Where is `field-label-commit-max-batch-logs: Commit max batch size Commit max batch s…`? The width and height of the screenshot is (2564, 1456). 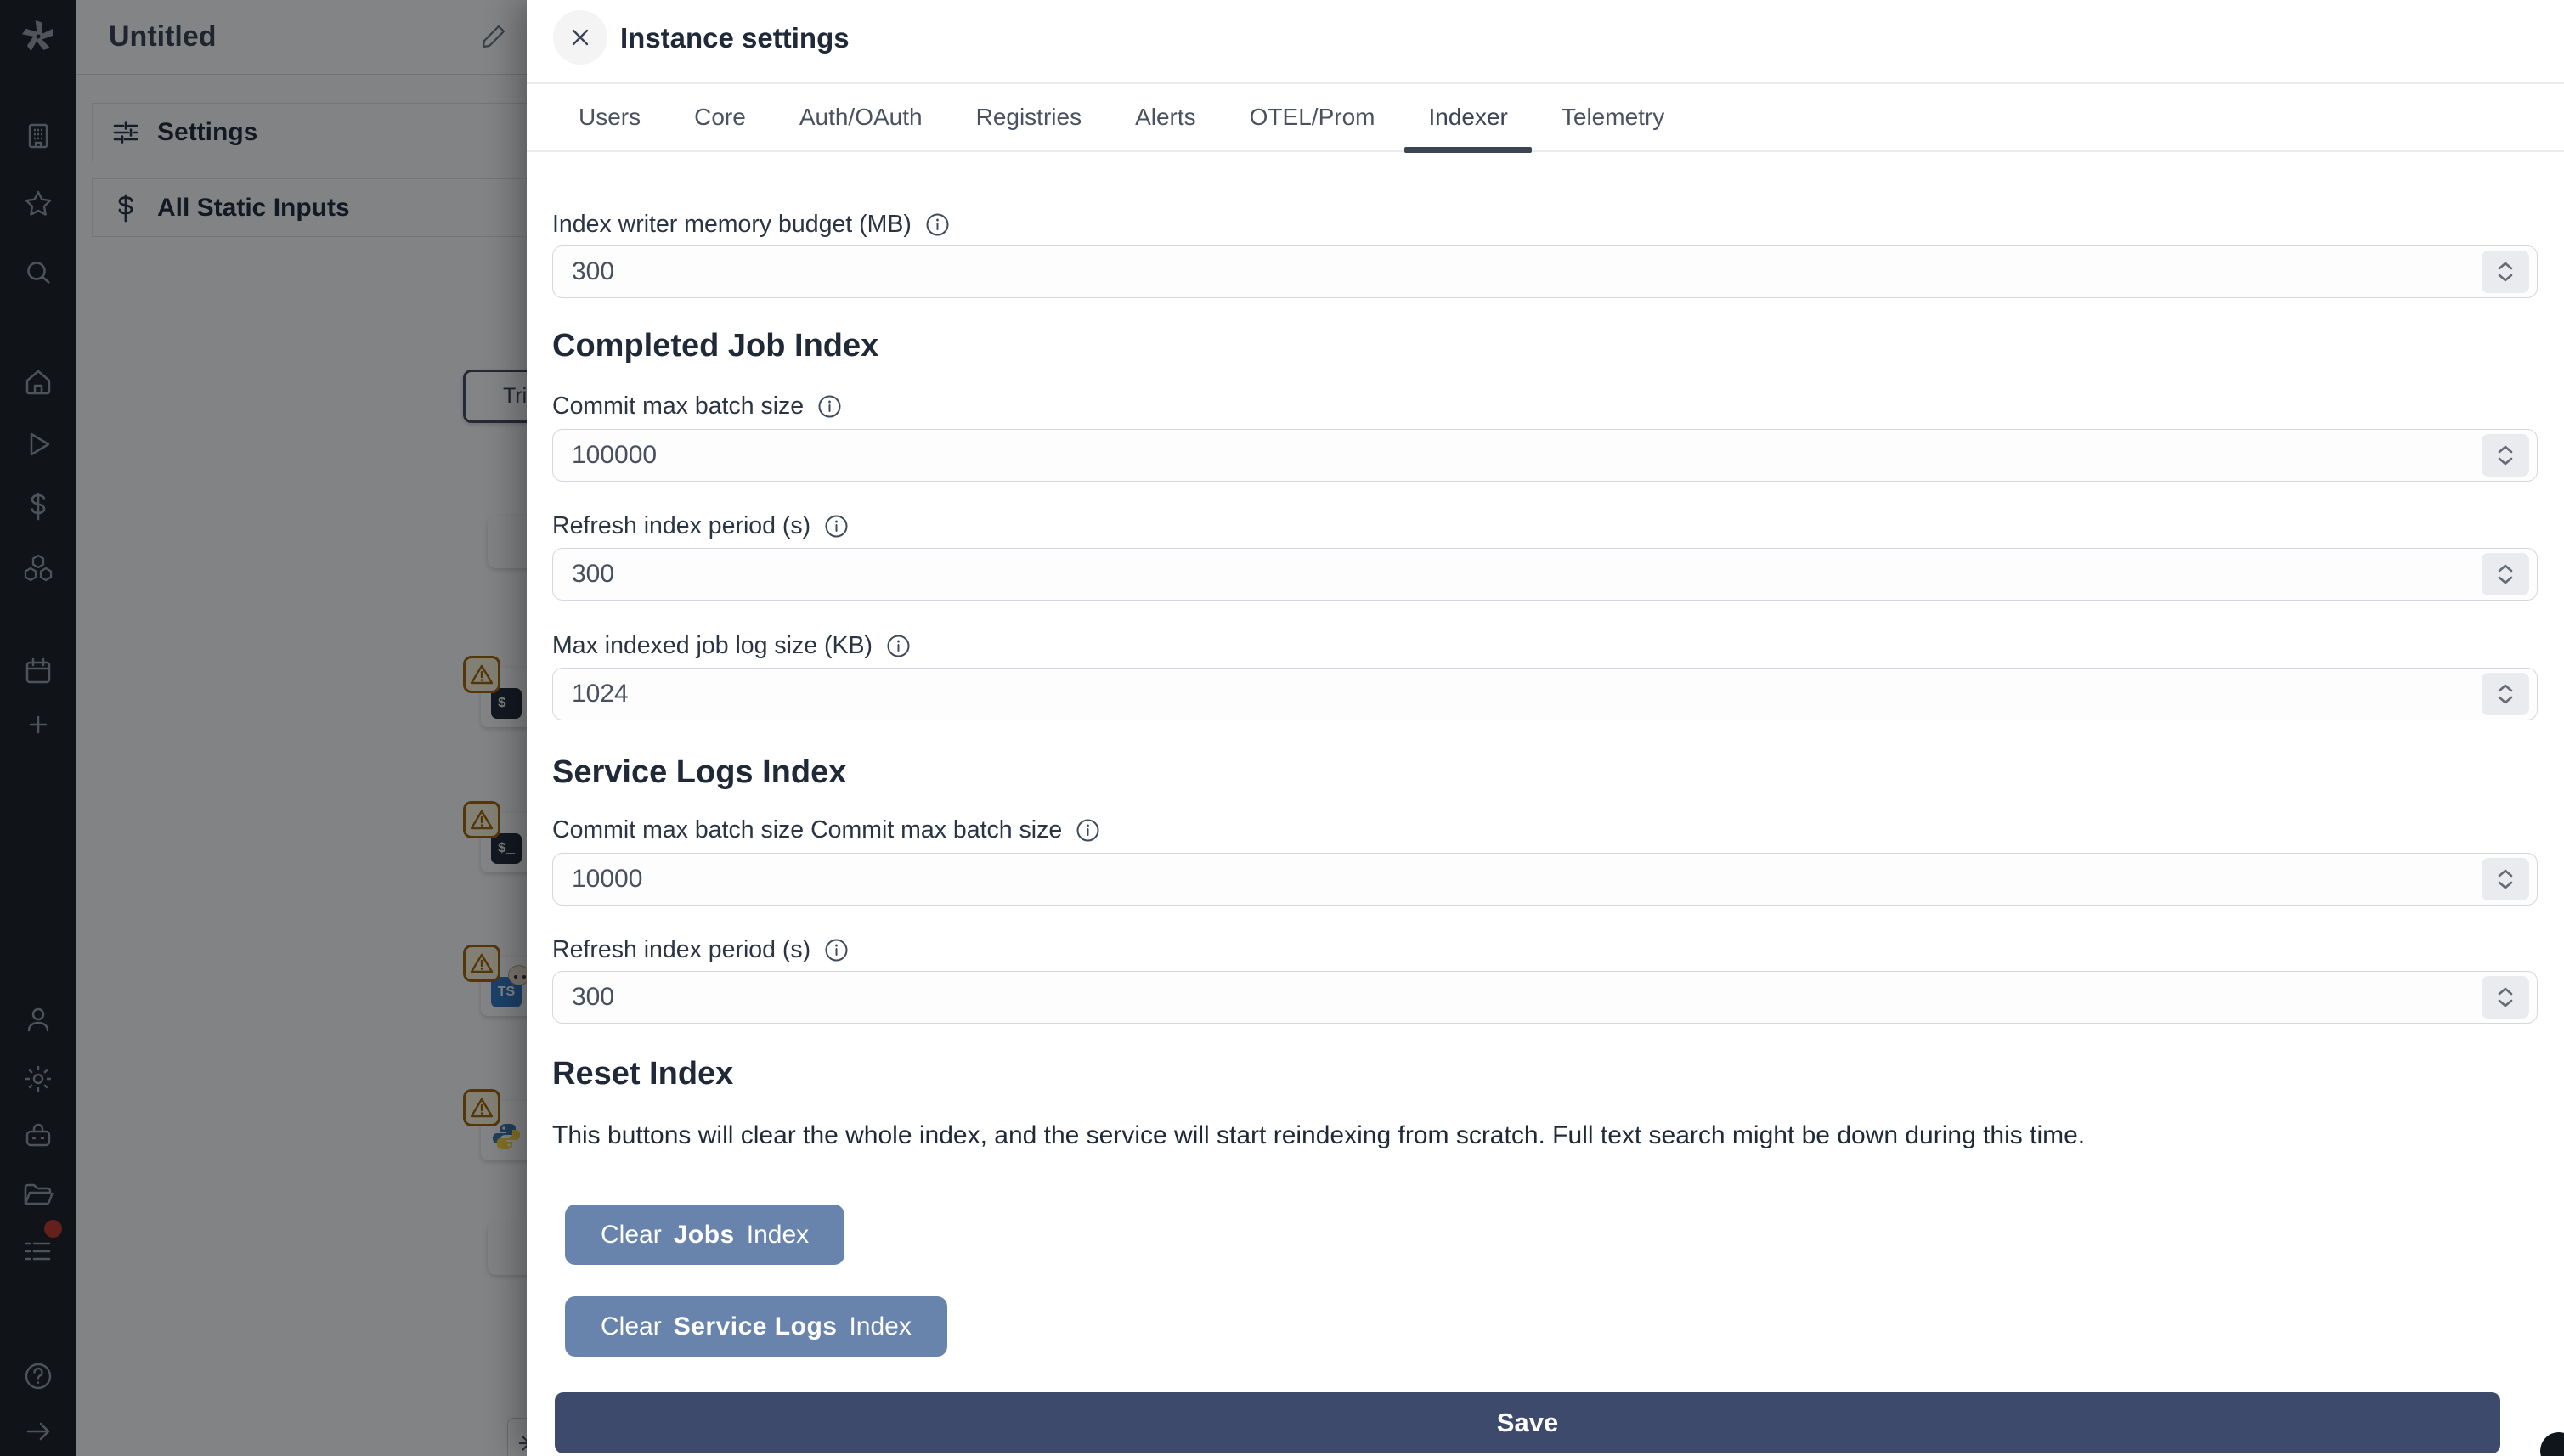 field-label-commit-max-batch-logs: Commit max batch size Commit max batch s… is located at coordinates (826, 830).